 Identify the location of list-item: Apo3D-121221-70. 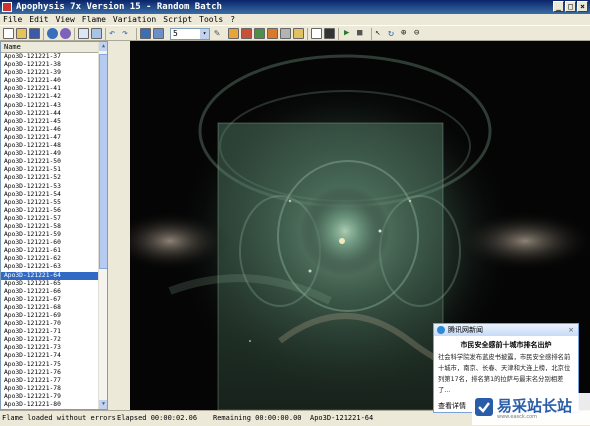
(50, 324).